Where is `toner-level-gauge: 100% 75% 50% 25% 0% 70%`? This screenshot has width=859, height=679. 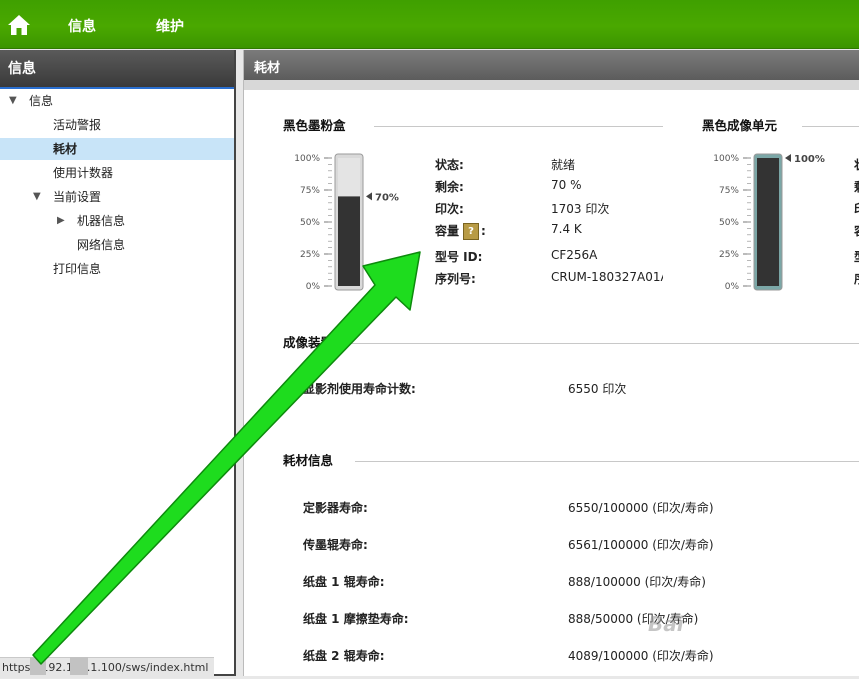 toner-level-gauge: 100% 75% 50% 25% 0% 70% is located at coordinates (346, 222).